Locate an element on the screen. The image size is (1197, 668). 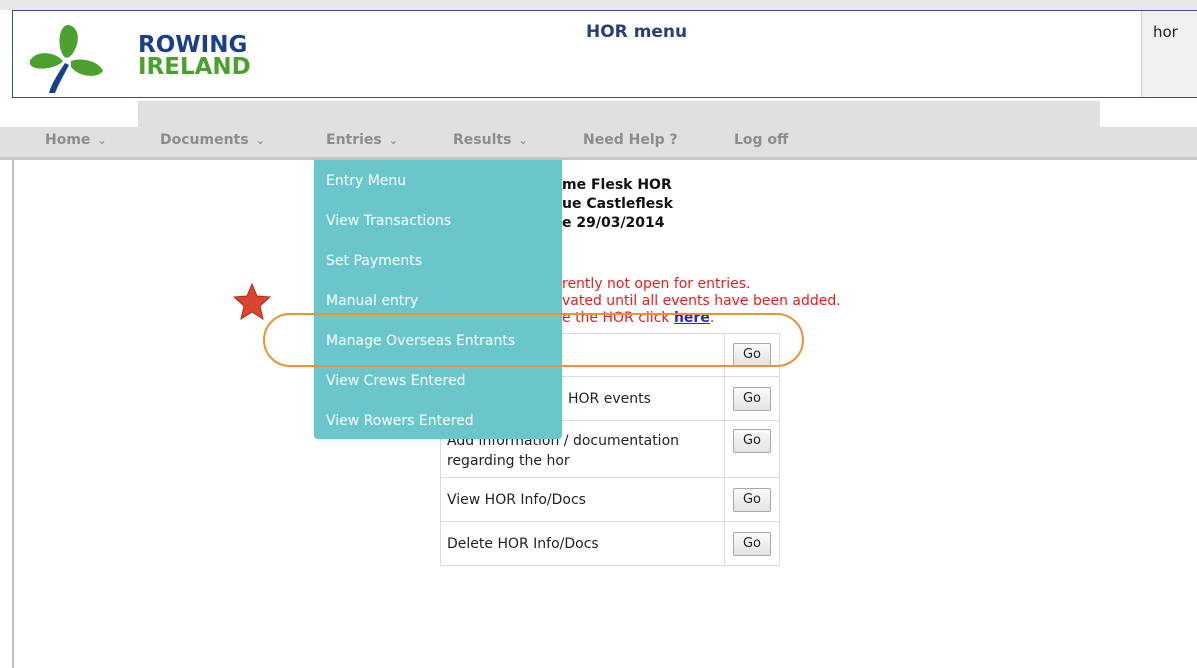
hor-venue: ue Castleflesk is located at coordinates (617, 204).